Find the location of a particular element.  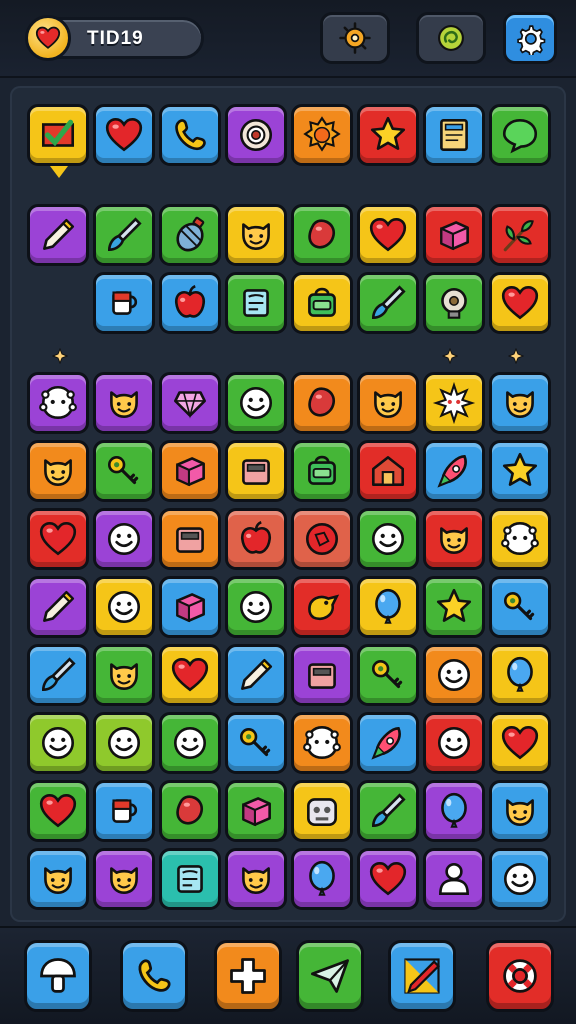

add-button is located at coordinates (248, 976).